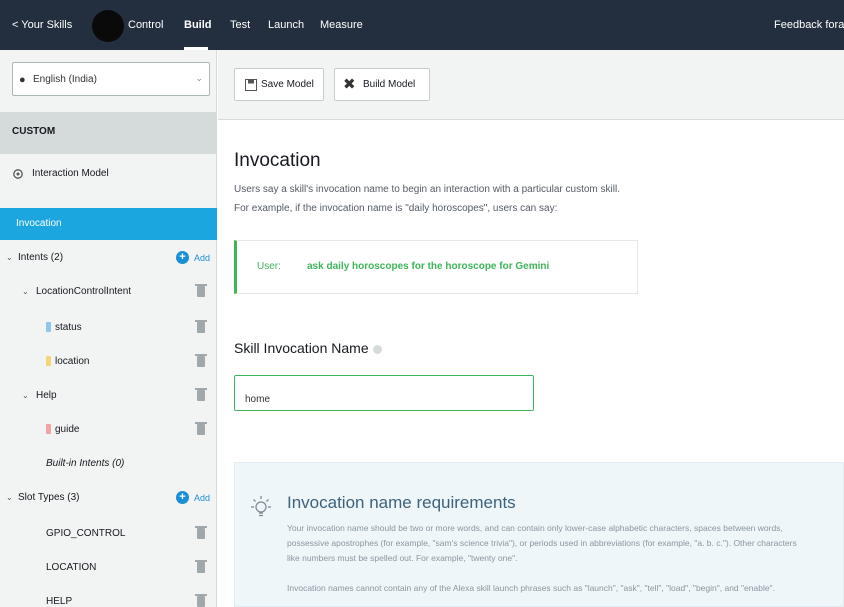 This screenshot has width=844, height=607. I want to click on intent-name: LocationControlIntent, so click(84, 291).